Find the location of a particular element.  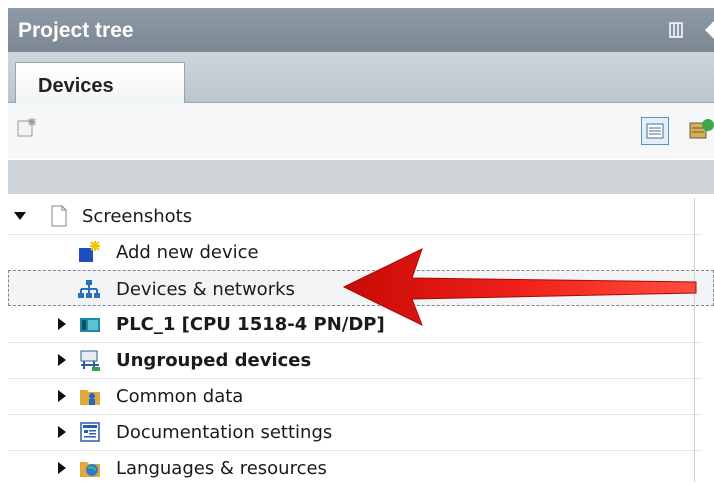

plc-icon is located at coordinates (90, 325).